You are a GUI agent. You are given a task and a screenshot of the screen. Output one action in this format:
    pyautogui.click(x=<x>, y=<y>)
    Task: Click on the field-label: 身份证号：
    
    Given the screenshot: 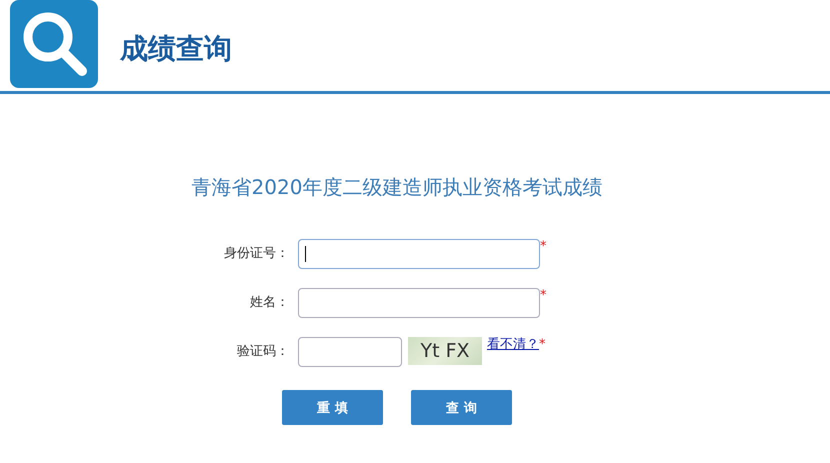 What is the action you would take?
    pyautogui.click(x=256, y=254)
    